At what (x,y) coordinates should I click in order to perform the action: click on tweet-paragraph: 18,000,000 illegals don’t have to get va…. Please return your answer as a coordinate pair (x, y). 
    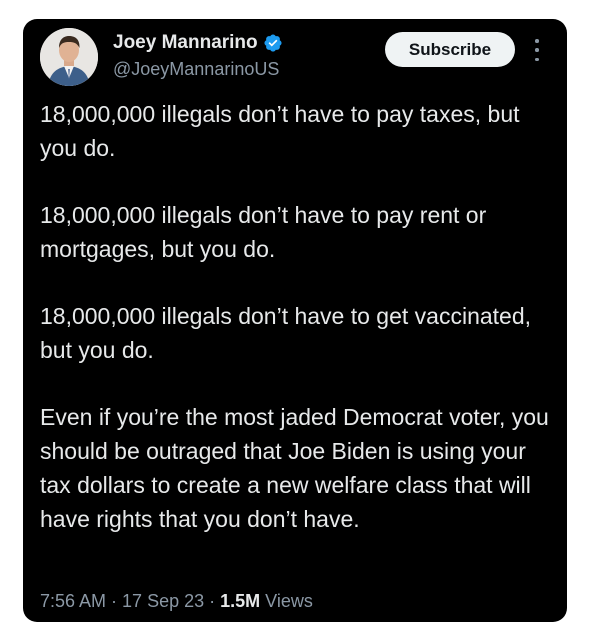
    Looking at the image, I should click on (286, 333).